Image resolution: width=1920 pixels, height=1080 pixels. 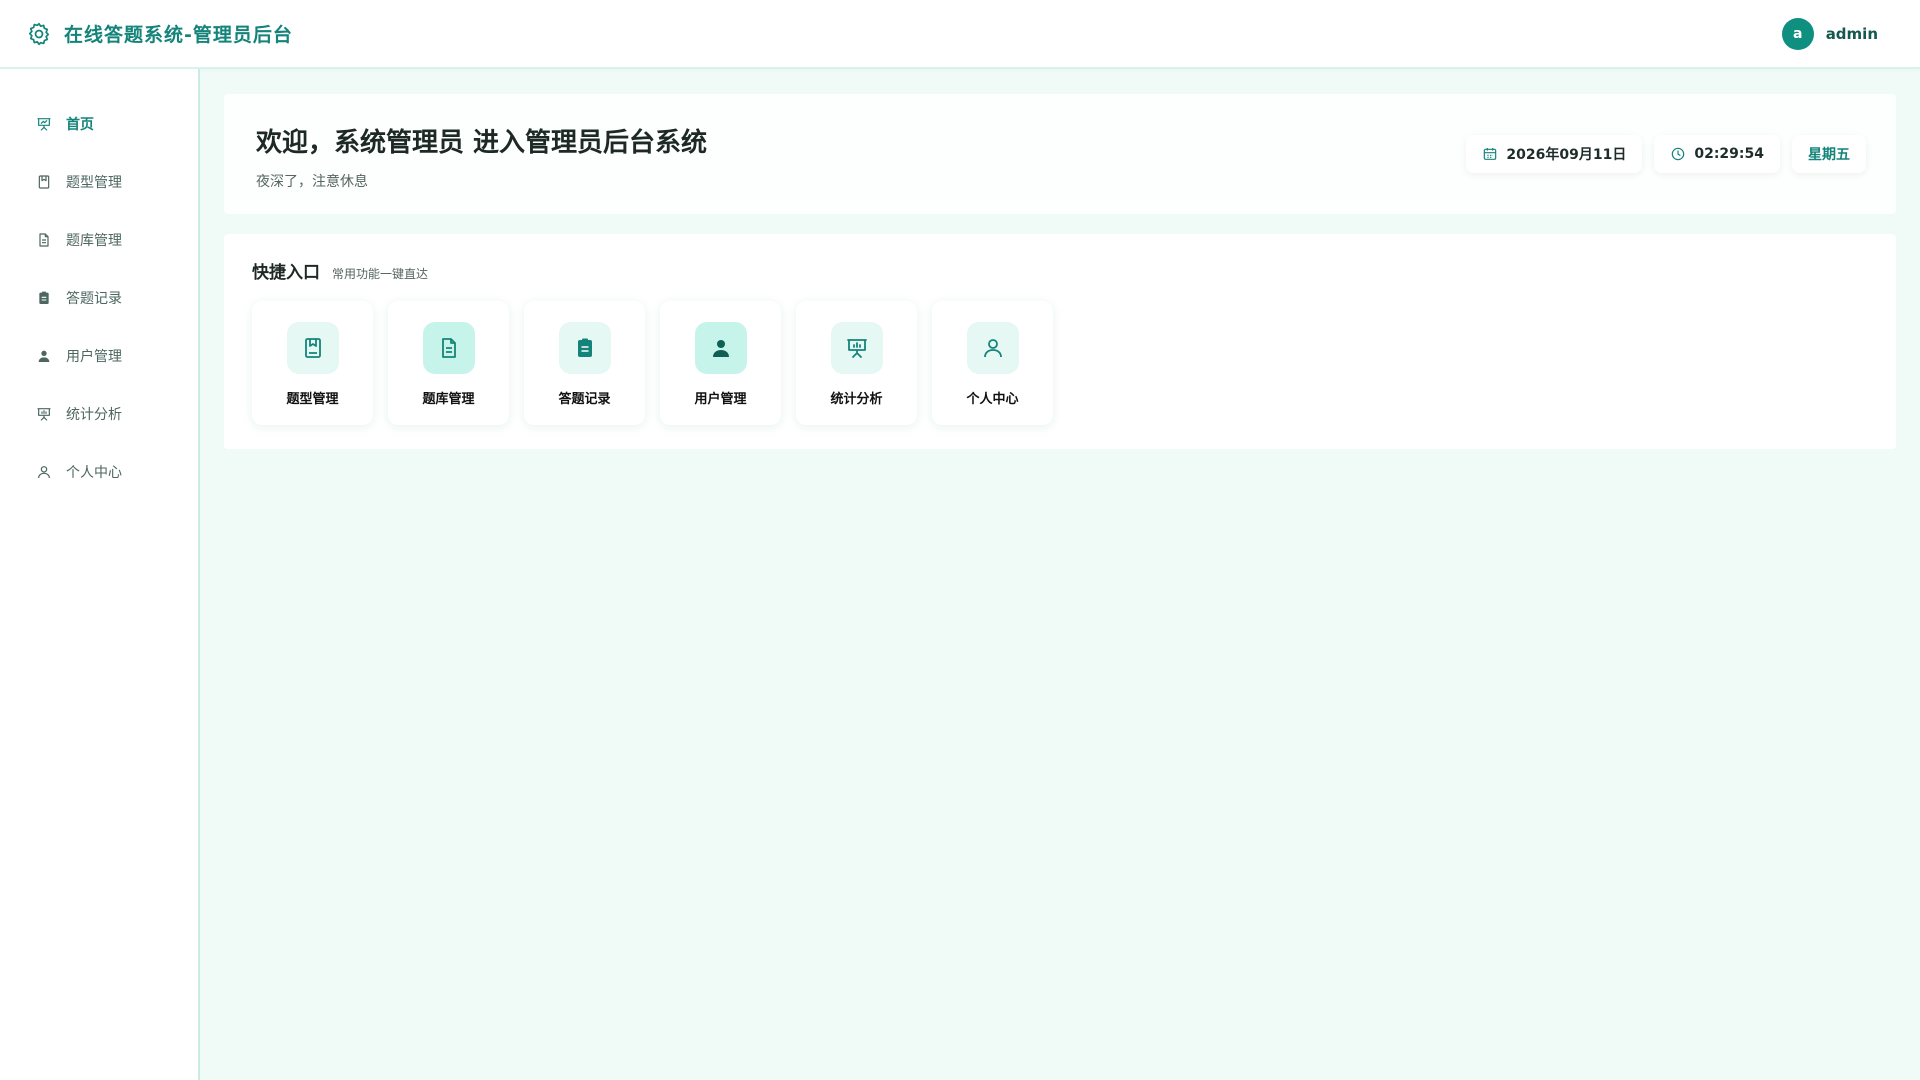 What do you see at coordinates (720, 399) in the screenshot?
I see `card-label: 用户管理` at bounding box center [720, 399].